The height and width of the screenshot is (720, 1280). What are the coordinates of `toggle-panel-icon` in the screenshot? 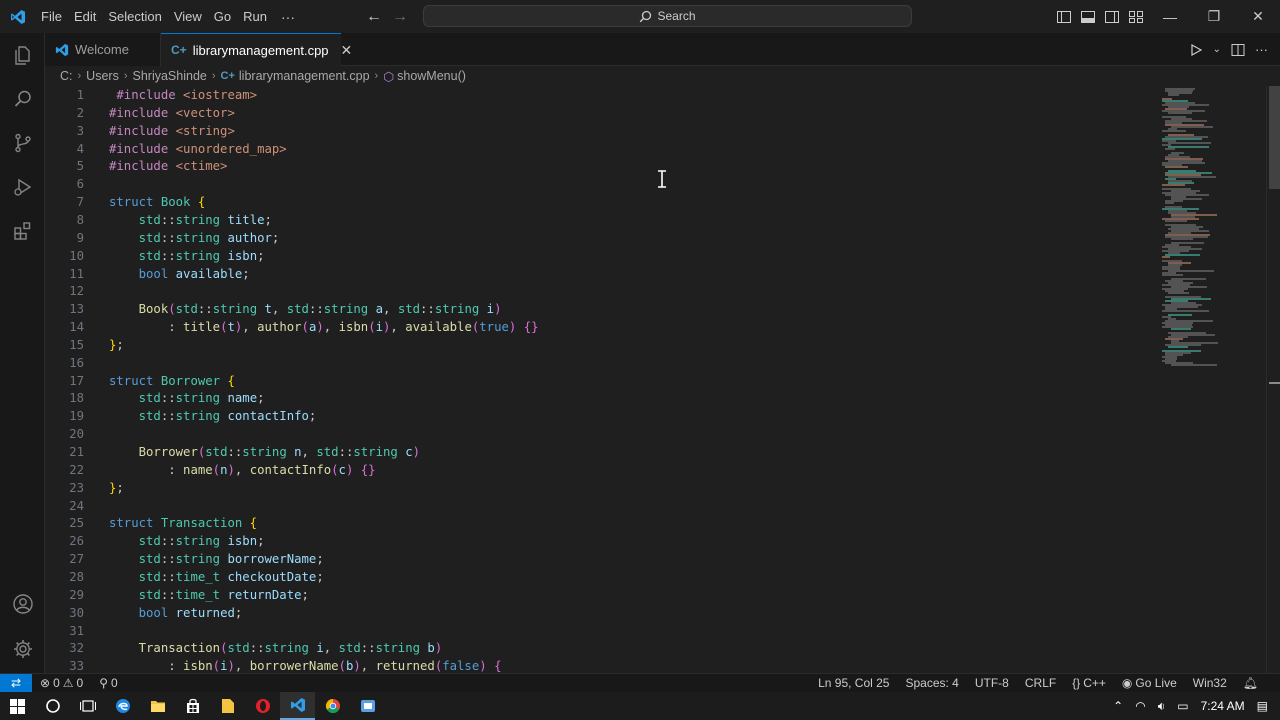 It's located at (1088, 17).